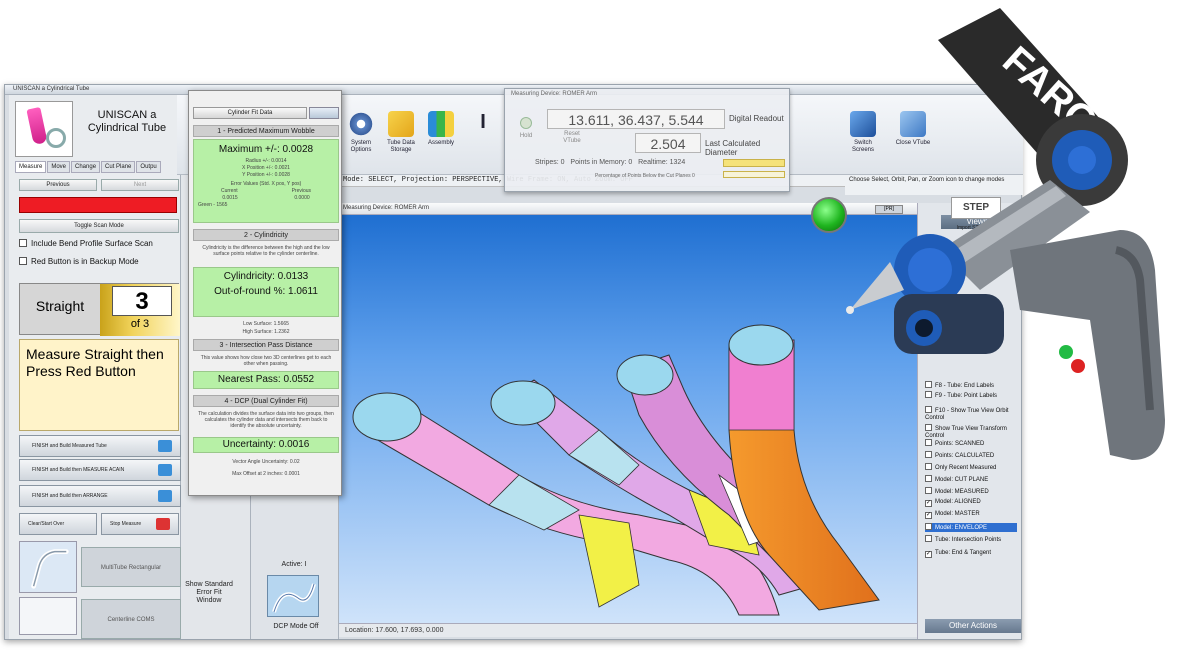 Image resolution: width=1200 pixels, height=650 pixels. Describe the element at coordinates (863, 141) in the screenshot. I see `switch-screens-button: Switch Screens` at that location.